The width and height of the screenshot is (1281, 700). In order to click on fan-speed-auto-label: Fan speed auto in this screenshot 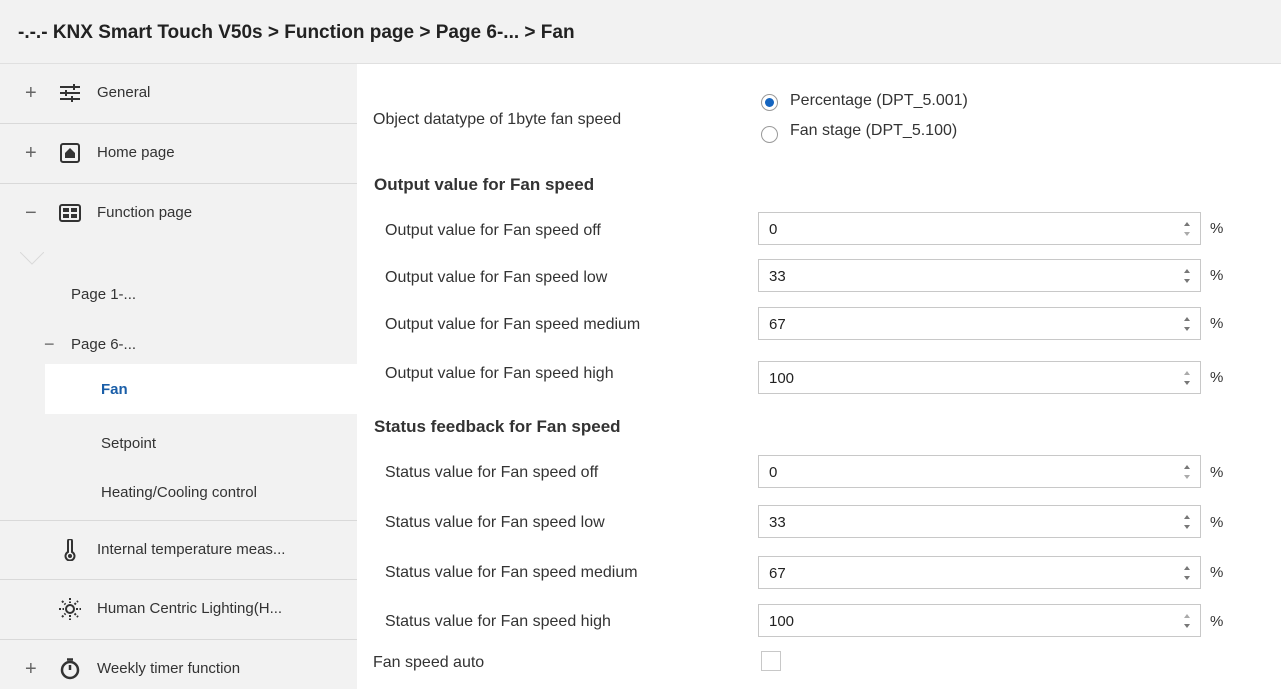, I will do `click(429, 662)`.